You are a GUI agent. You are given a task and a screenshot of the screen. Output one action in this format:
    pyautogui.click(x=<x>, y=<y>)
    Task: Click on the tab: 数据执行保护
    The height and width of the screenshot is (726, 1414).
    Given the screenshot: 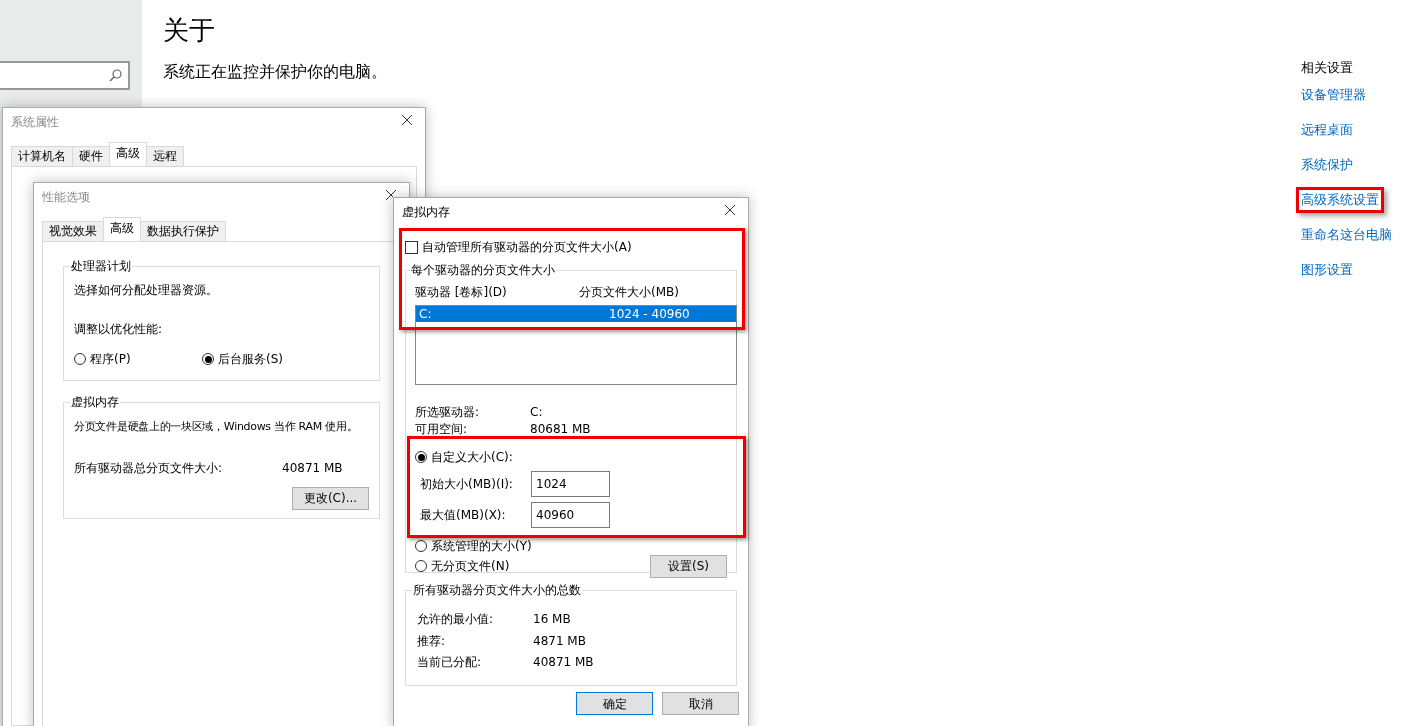 What is the action you would take?
    pyautogui.click(x=183, y=231)
    